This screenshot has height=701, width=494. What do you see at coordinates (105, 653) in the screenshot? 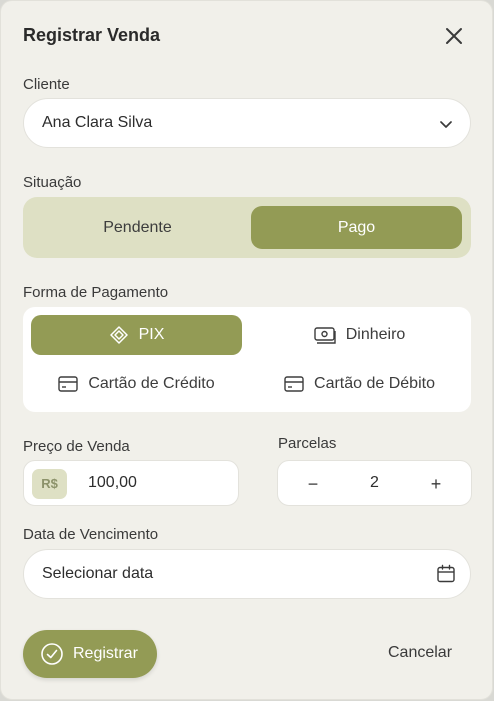
I see `register-button-label: Registrar` at bounding box center [105, 653].